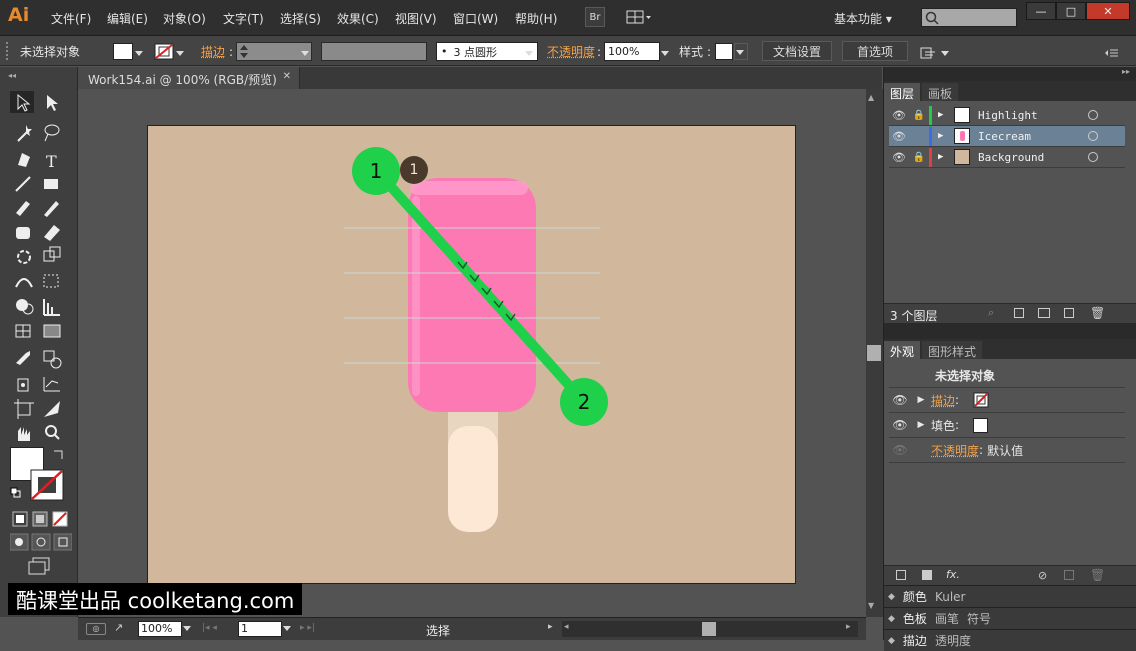 The height and width of the screenshot is (651, 1136). What do you see at coordinates (935, 52) in the screenshot?
I see `isolate-button` at bounding box center [935, 52].